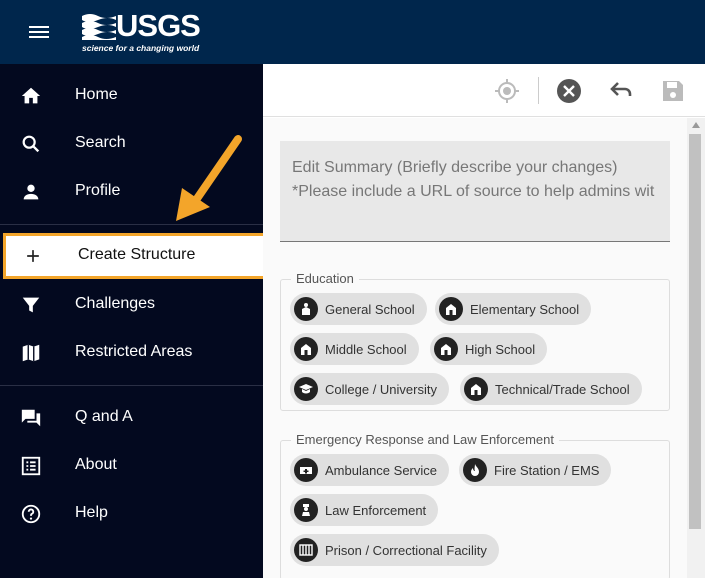 The width and height of the screenshot is (705, 578). What do you see at coordinates (425, 439) in the screenshot?
I see `group-title: Emergency Response and Law Enforcement` at bounding box center [425, 439].